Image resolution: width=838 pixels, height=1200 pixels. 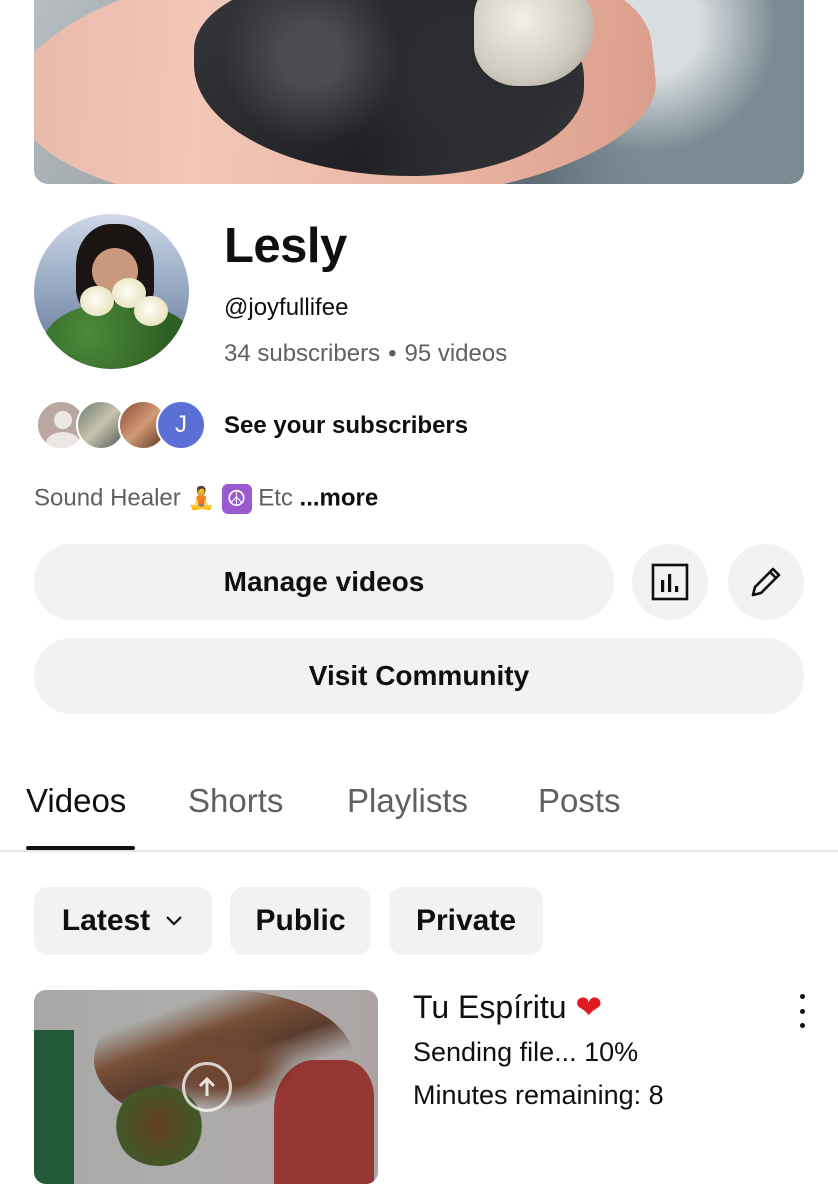 I want to click on channel-stats: 34 subscribers • 95 videos, so click(x=365, y=354).